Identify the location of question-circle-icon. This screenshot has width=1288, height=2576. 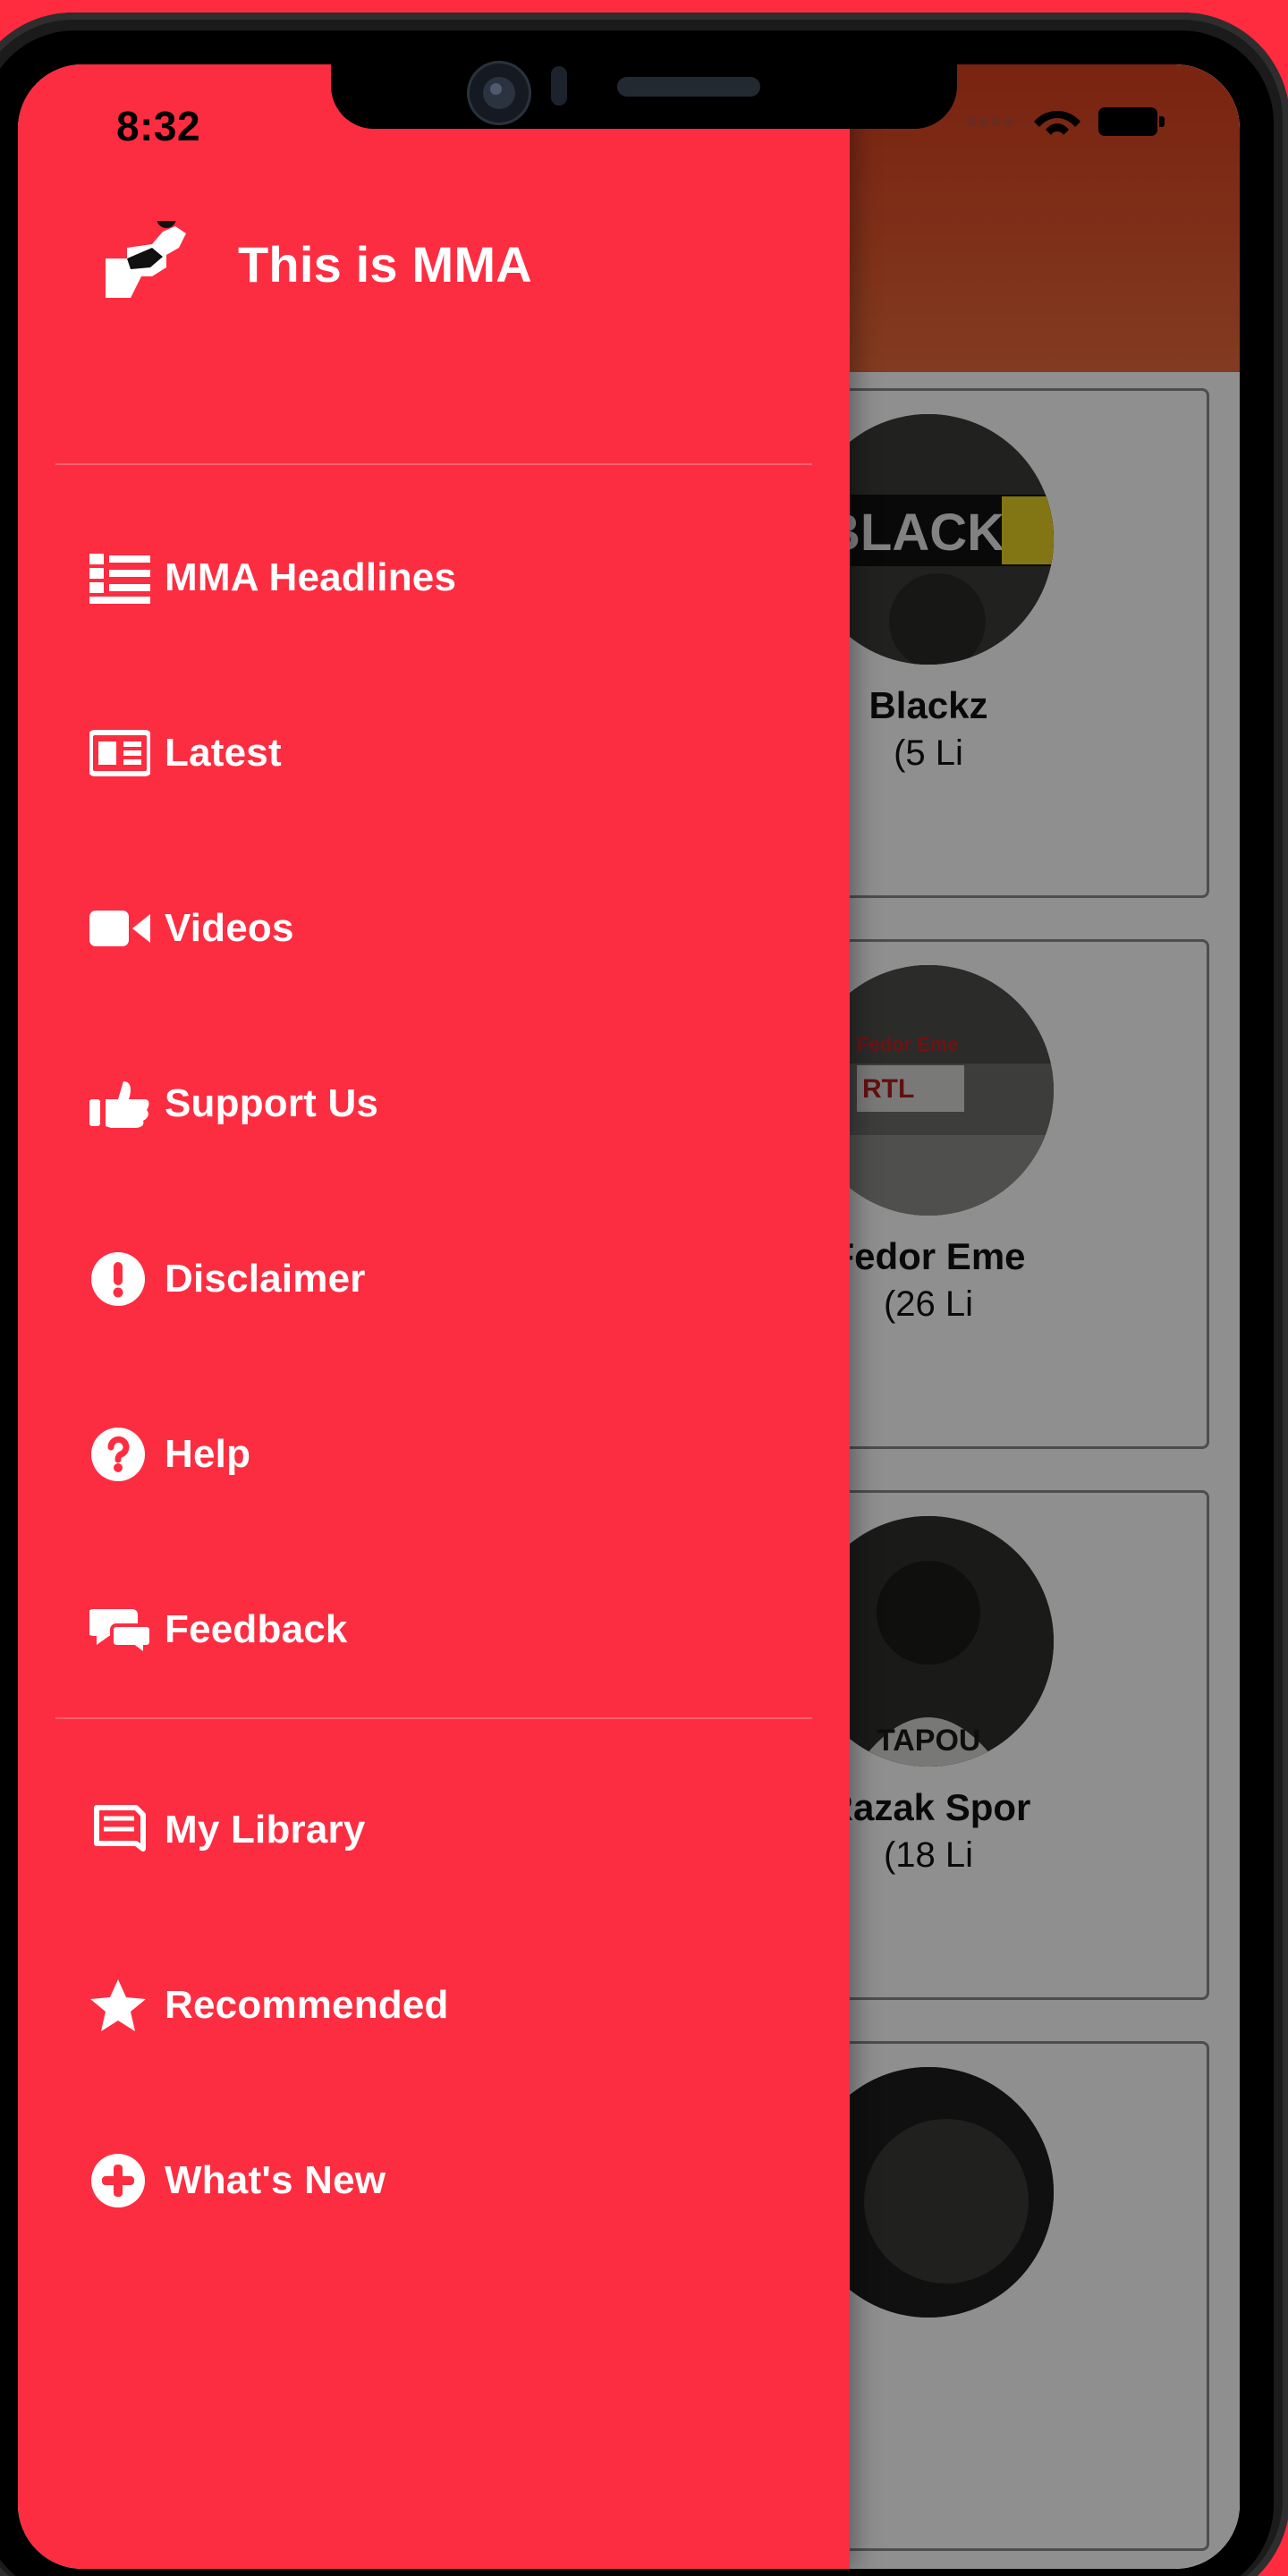
(127, 1454).